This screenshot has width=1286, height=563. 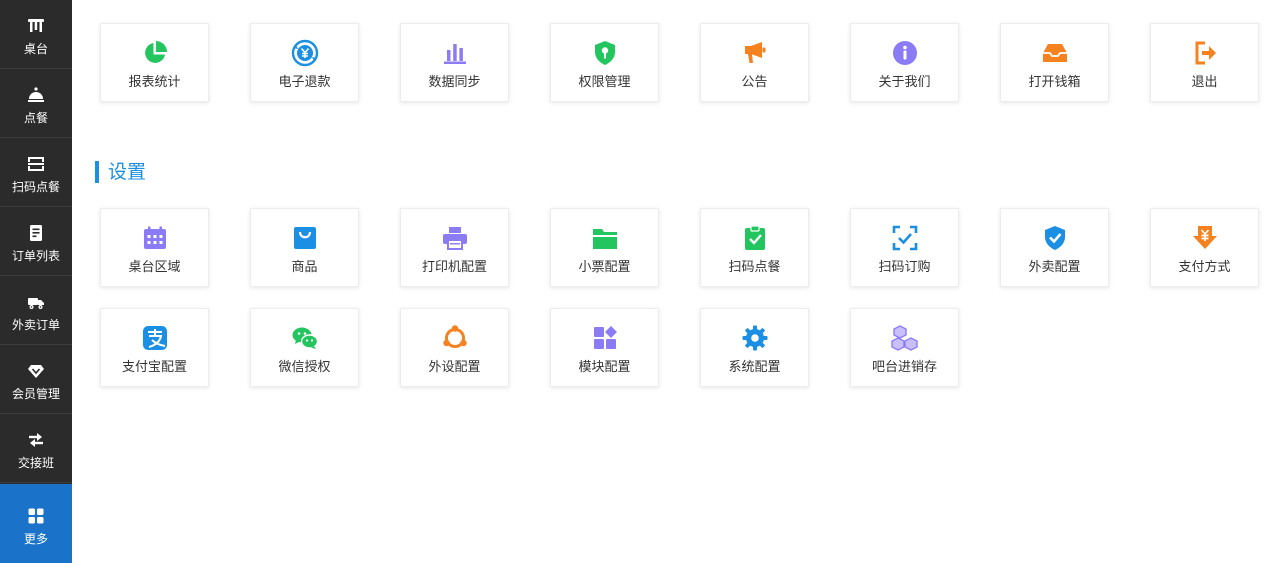 I want to click on card-label: 模块配置, so click(x=604, y=367).